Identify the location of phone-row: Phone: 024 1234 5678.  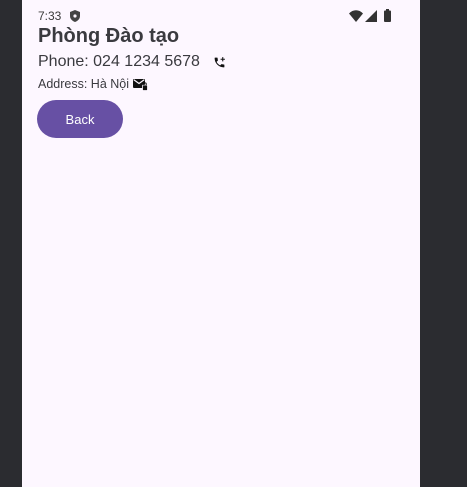
(132, 62).